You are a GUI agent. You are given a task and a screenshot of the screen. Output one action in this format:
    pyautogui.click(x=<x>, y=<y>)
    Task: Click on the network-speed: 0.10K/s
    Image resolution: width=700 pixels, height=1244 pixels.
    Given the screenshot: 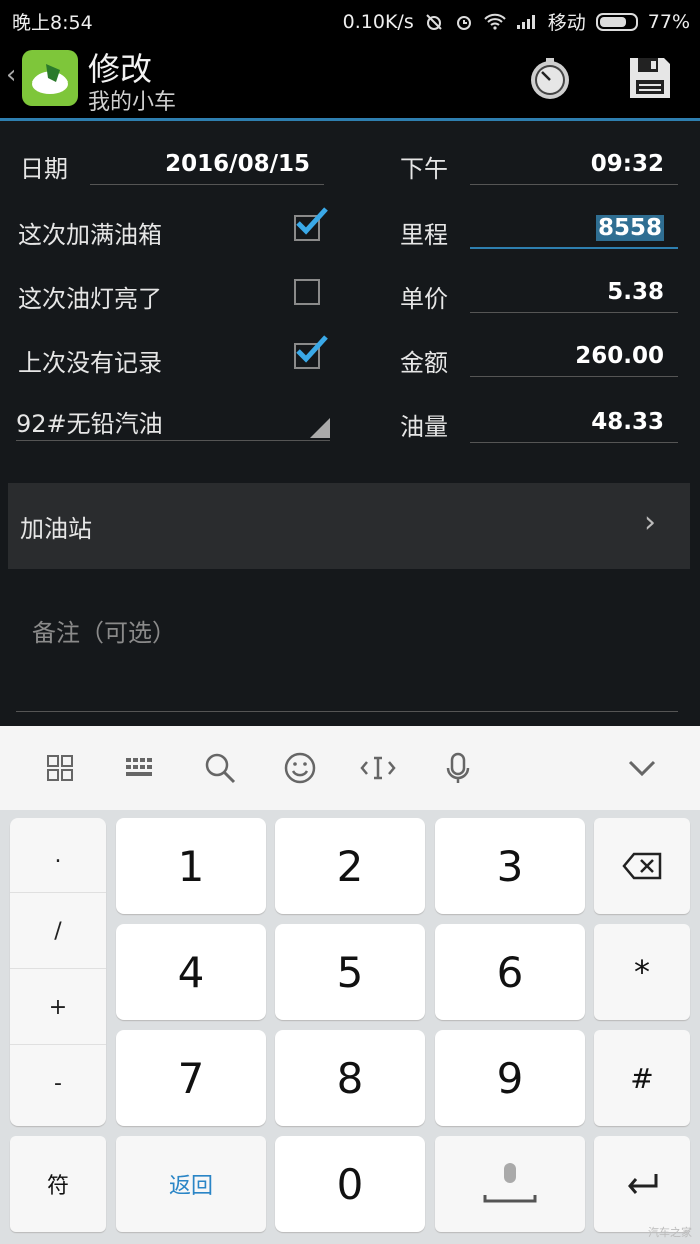 What is the action you would take?
    pyautogui.click(x=378, y=21)
    